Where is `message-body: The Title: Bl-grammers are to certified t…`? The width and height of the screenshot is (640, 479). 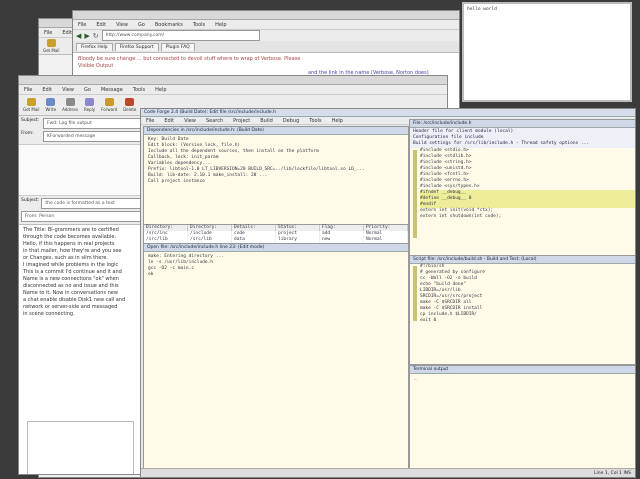
message-body: The Title: Bl-grammers are to certified t… is located at coordinates (84, 272).